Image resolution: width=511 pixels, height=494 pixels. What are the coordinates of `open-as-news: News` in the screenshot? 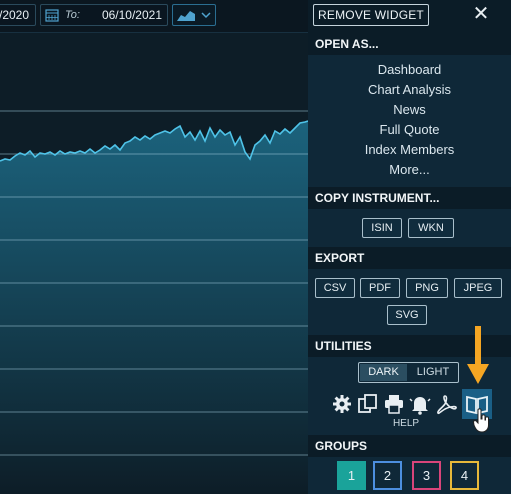 It's located at (409, 110).